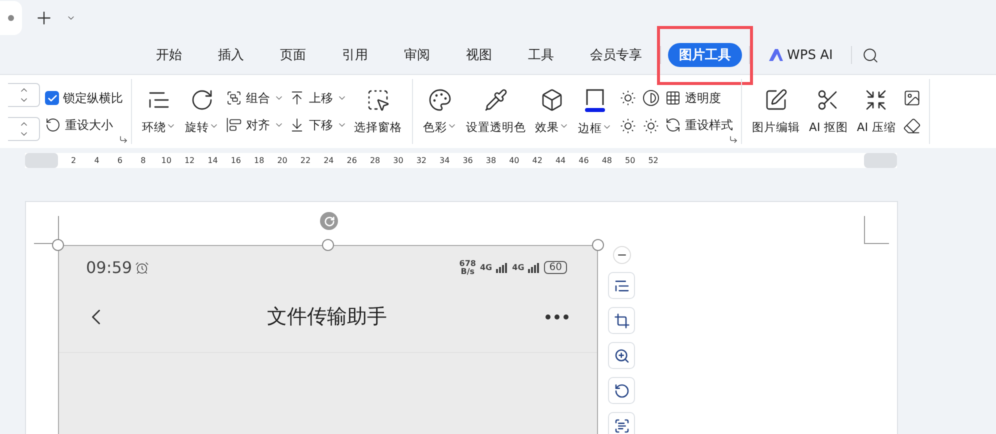 This screenshot has height=434, width=996. What do you see at coordinates (120, 160) in the screenshot?
I see `ruler-number: 6` at bounding box center [120, 160].